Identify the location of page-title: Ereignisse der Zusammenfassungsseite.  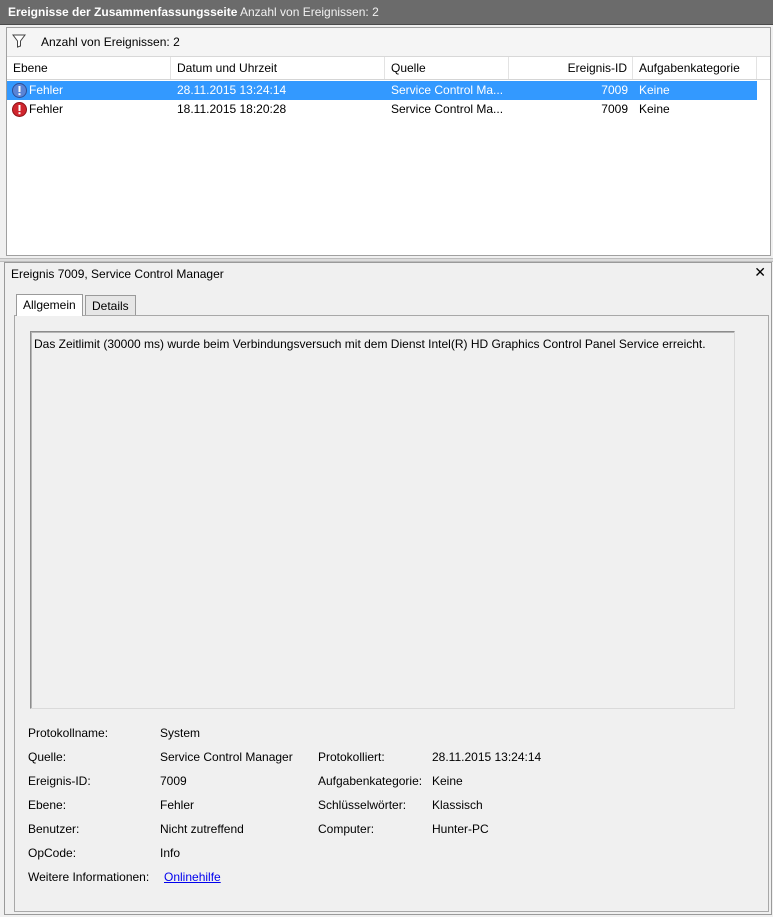
(123, 12).